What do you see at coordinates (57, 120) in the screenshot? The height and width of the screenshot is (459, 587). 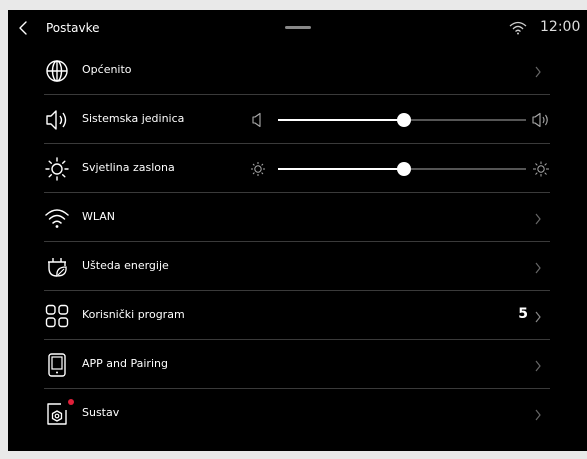 I see `speaker-icon` at bounding box center [57, 120].